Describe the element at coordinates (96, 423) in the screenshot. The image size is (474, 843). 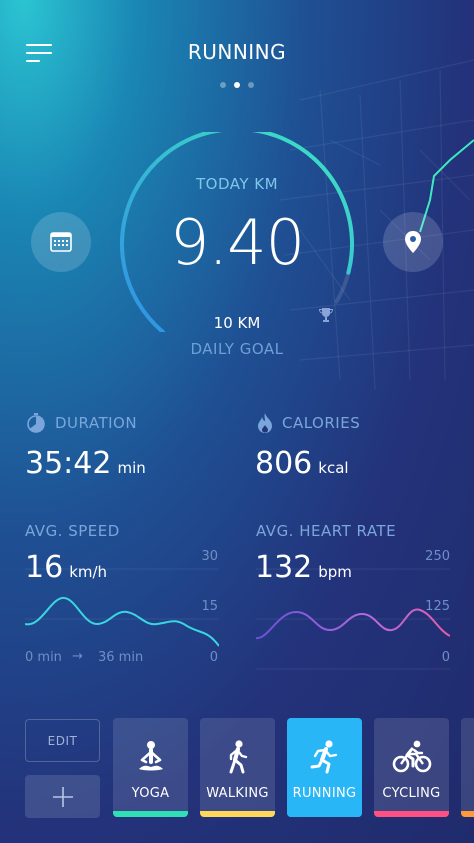
I see `duration-label: DURATION` at that location.